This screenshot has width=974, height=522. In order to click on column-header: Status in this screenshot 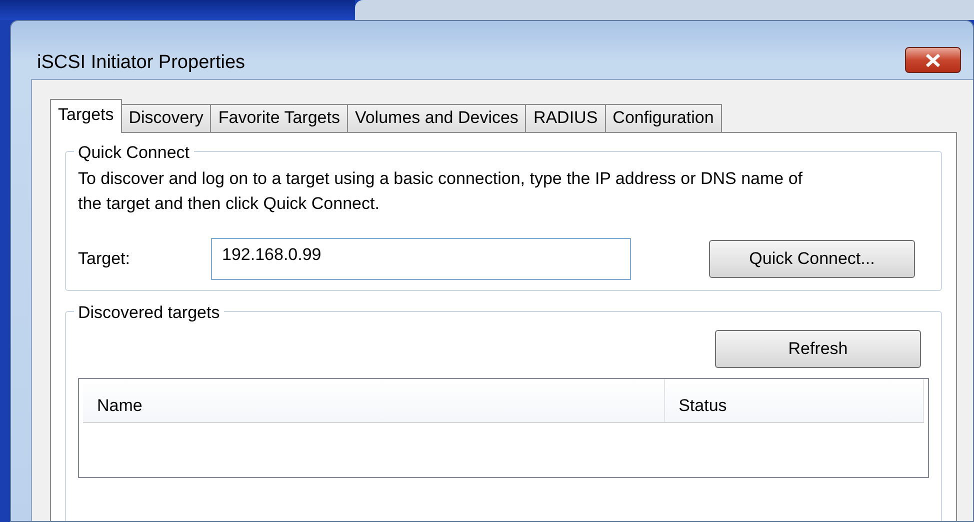, I will do `click(794, 400)`.